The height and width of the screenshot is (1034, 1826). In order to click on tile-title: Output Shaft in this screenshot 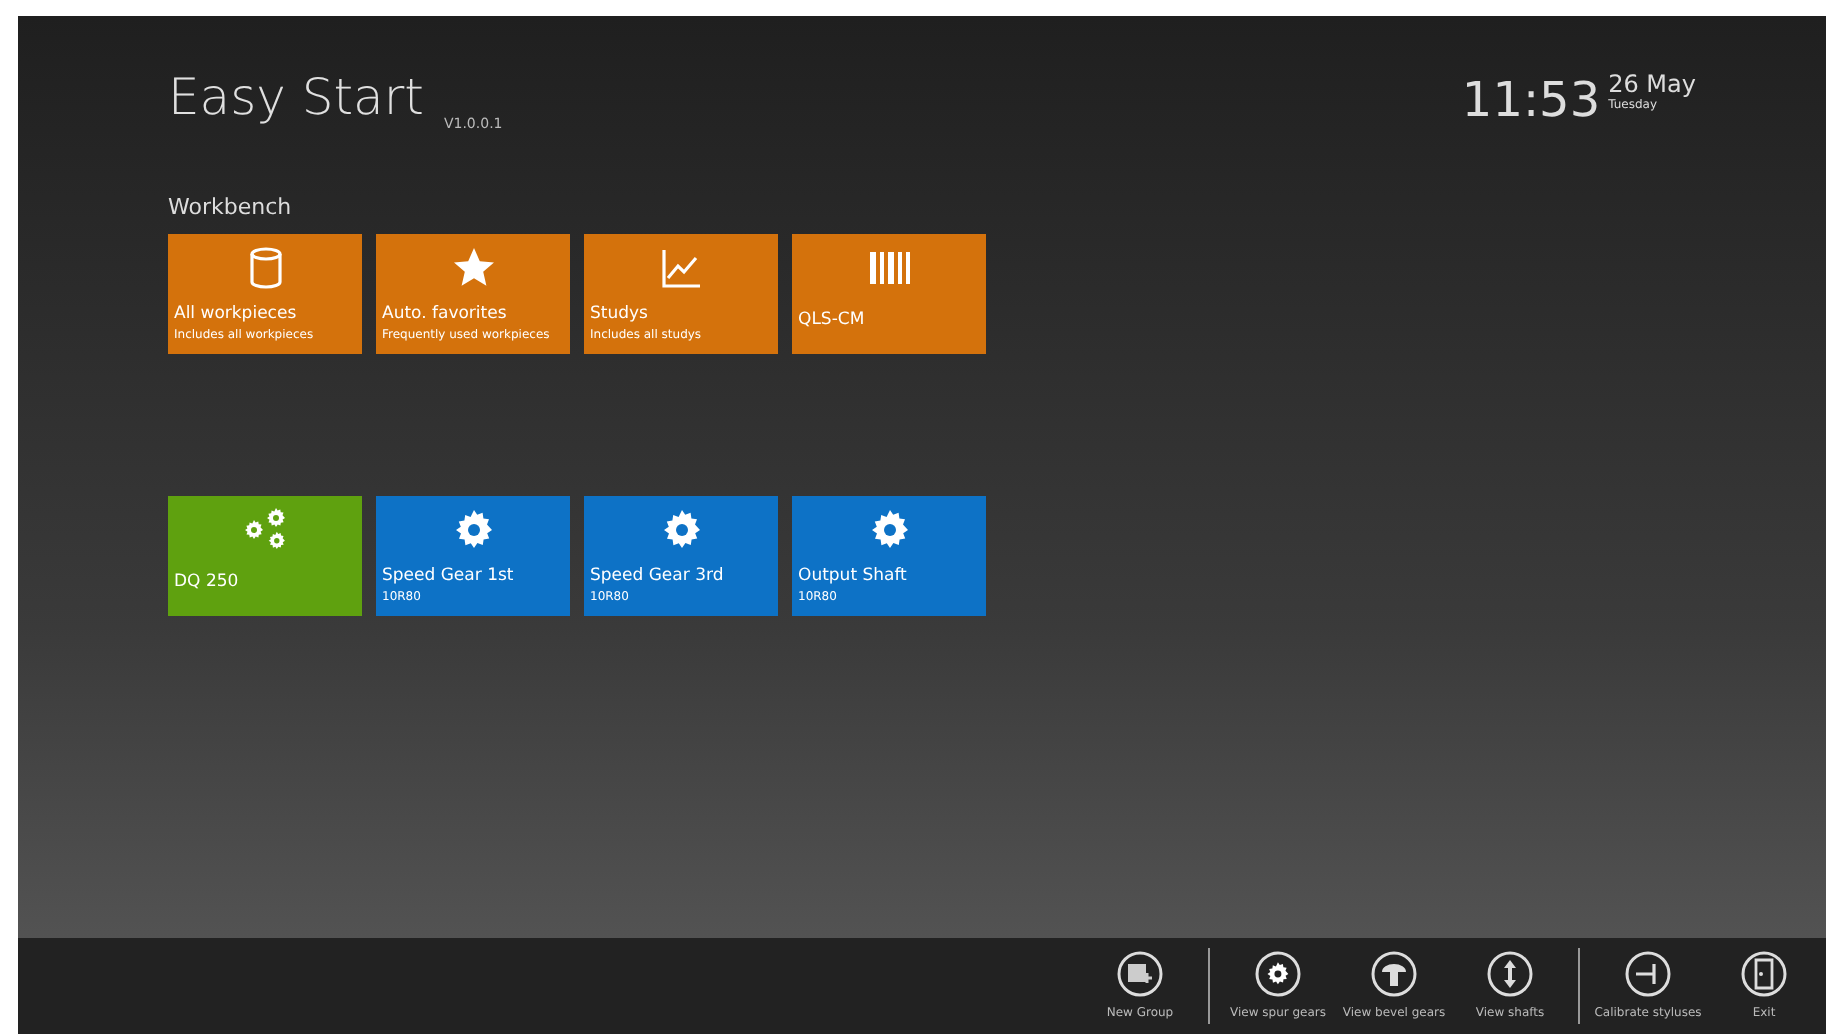, I will do `click(853, 577)`.